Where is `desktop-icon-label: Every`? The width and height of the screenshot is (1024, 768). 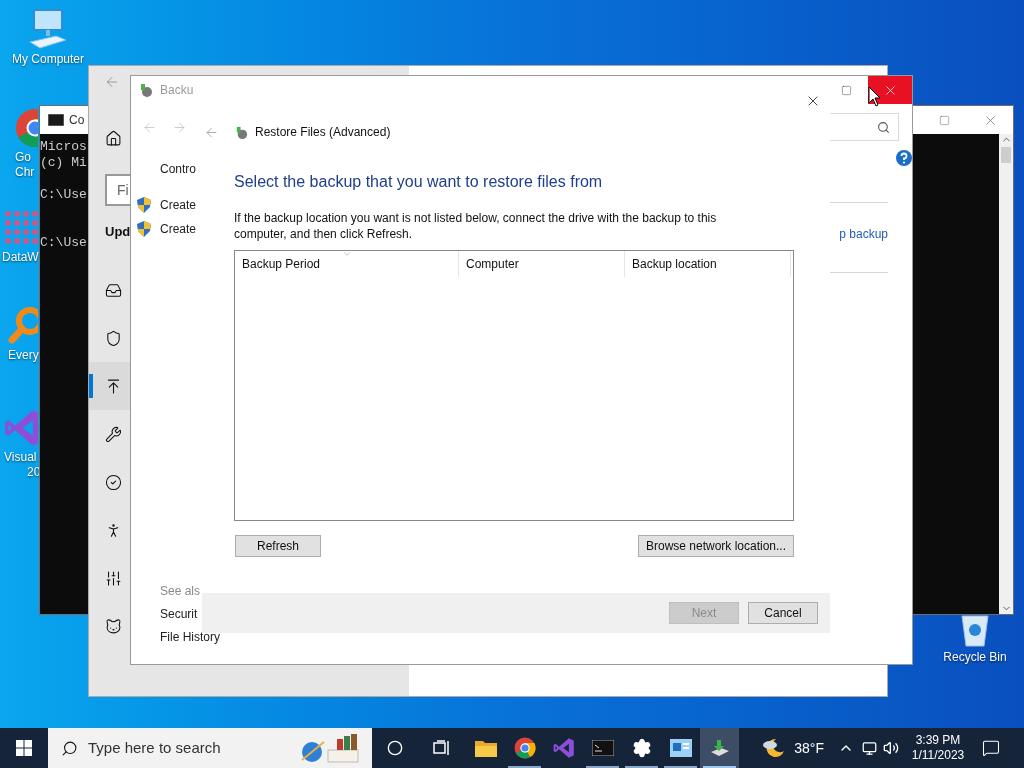 desktop-icon-label: Every is located at coordinates (23, 355).